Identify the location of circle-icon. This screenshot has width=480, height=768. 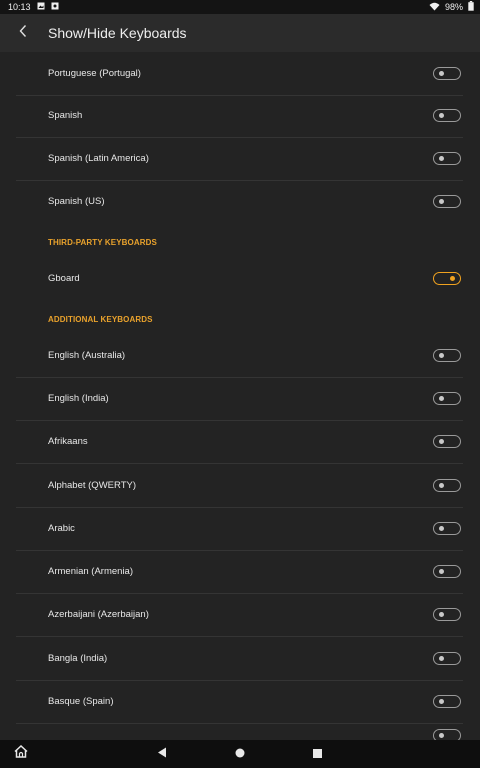
(240, 754).